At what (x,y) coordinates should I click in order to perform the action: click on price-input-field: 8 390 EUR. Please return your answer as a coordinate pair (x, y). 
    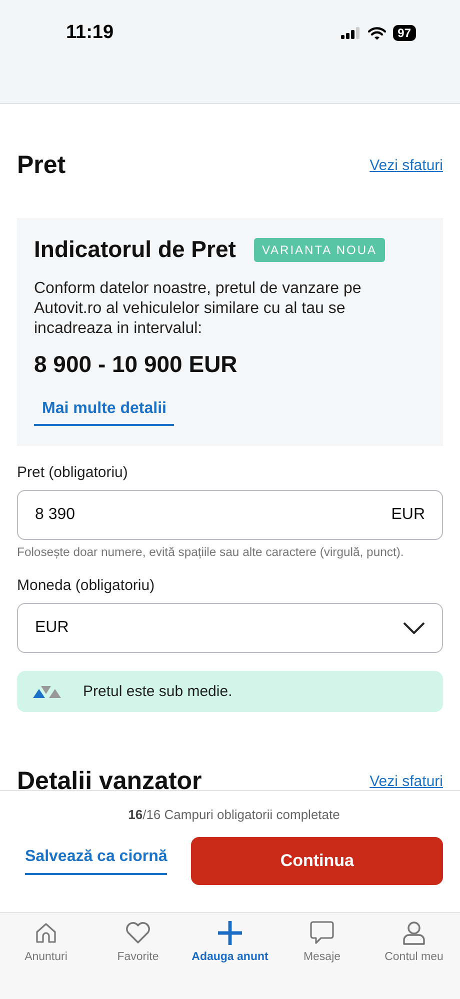
    Looking at the image, I should click on (230, 515).